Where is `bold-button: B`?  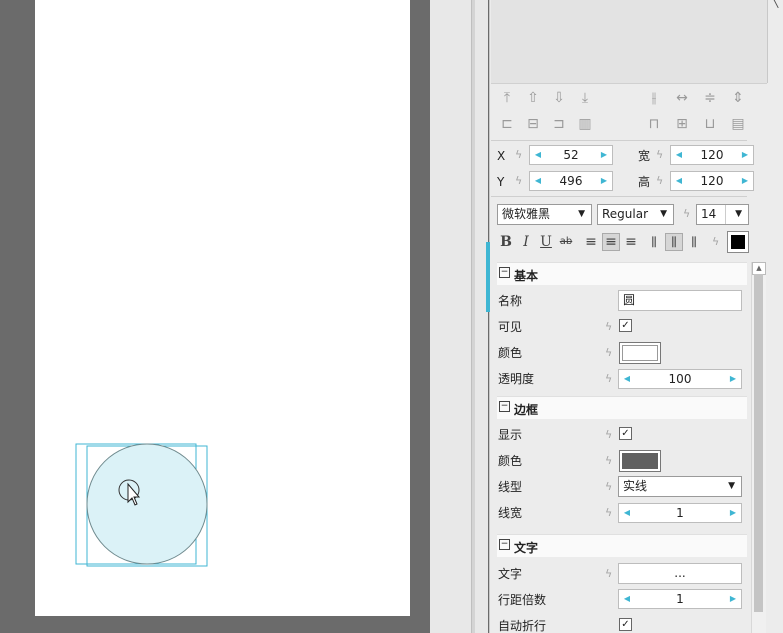
bold-button: B is located at coordinates (506, 242).